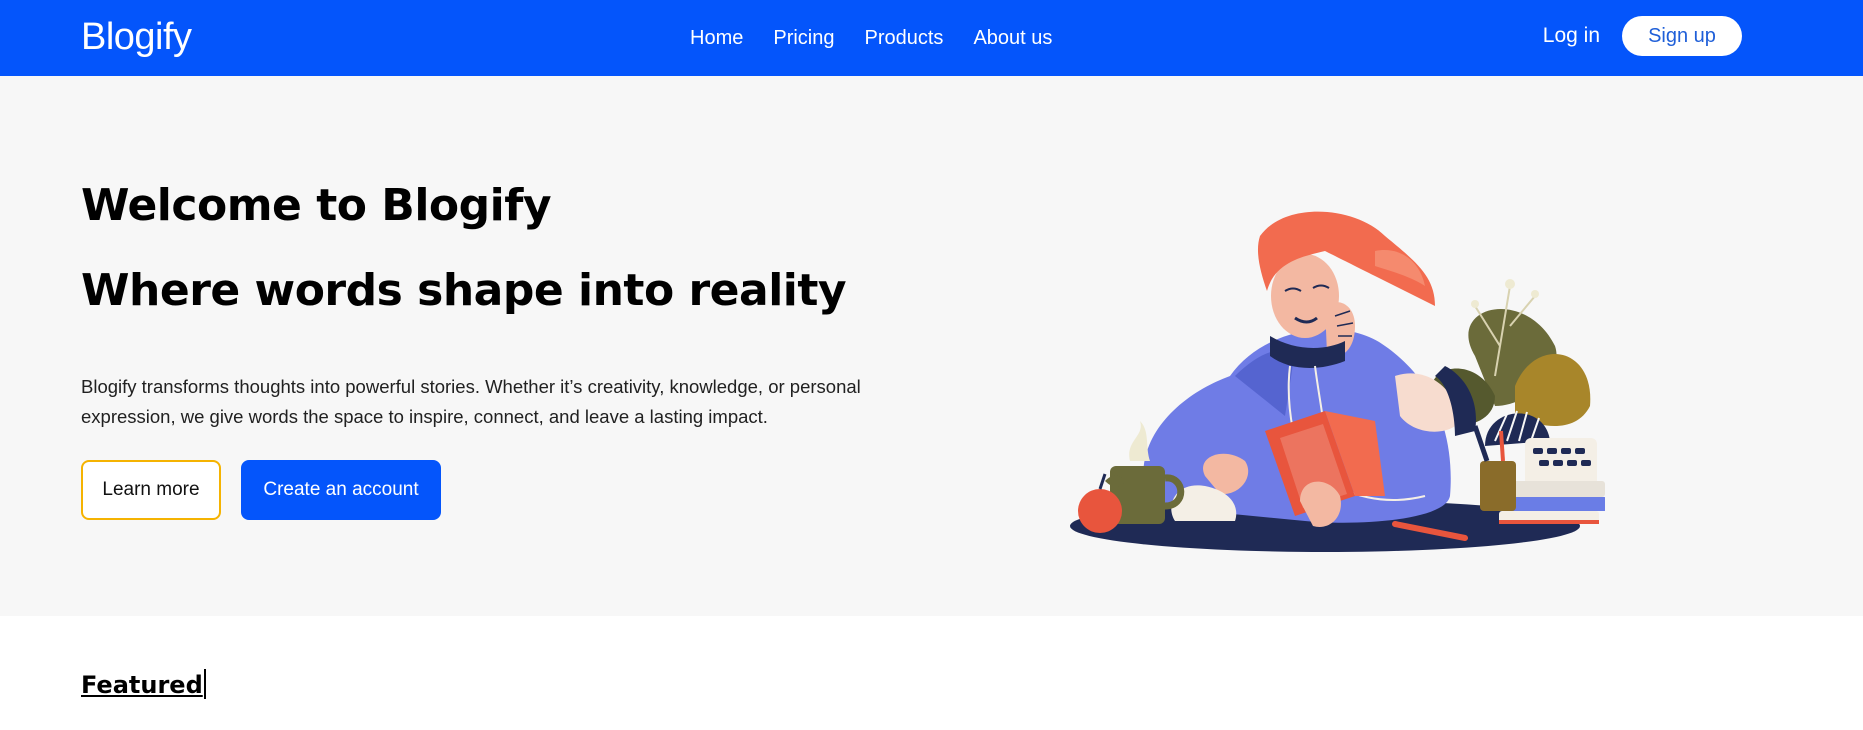 The width and height of the screenshot is (1863, 730). I want to click on hero-title: Welcome to Blogify, so click(316, 205).